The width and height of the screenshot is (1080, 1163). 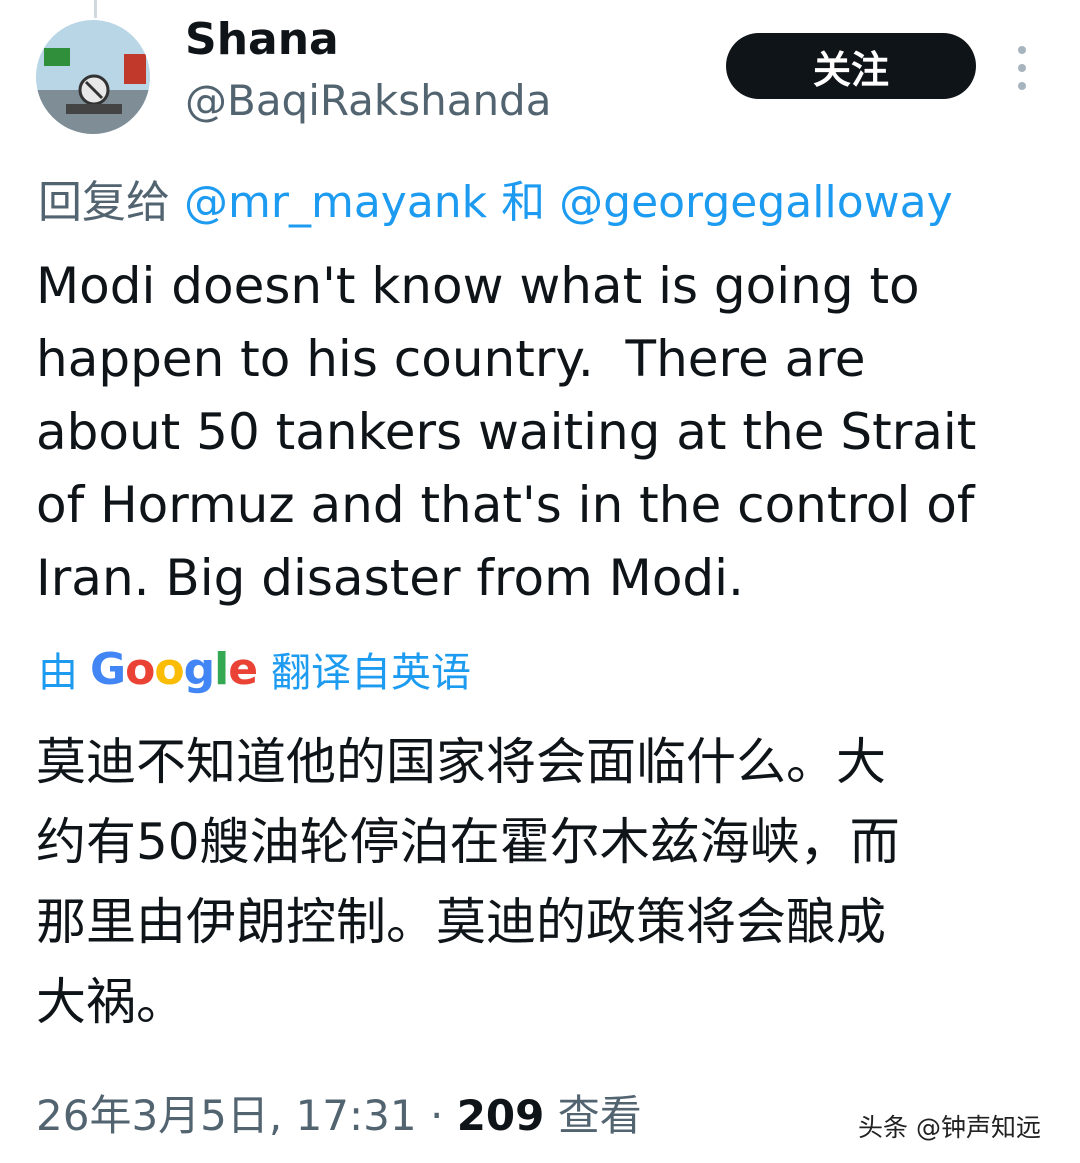 I want to click on more-vertical-icon, so click(x=1022, y=68).